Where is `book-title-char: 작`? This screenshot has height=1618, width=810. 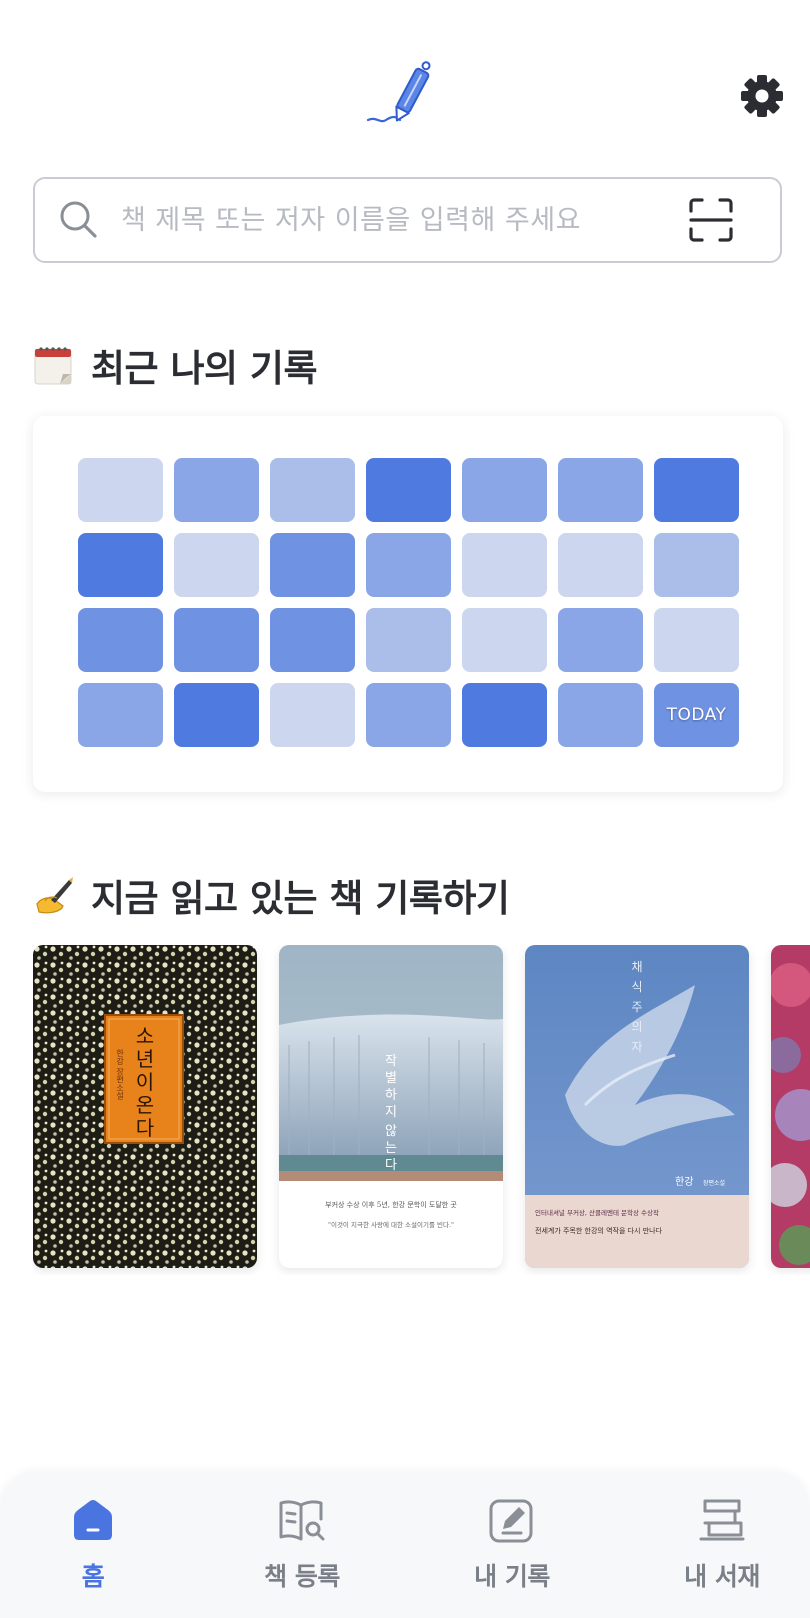
book-title-char: 작 is located at coordinates (391, 1061).